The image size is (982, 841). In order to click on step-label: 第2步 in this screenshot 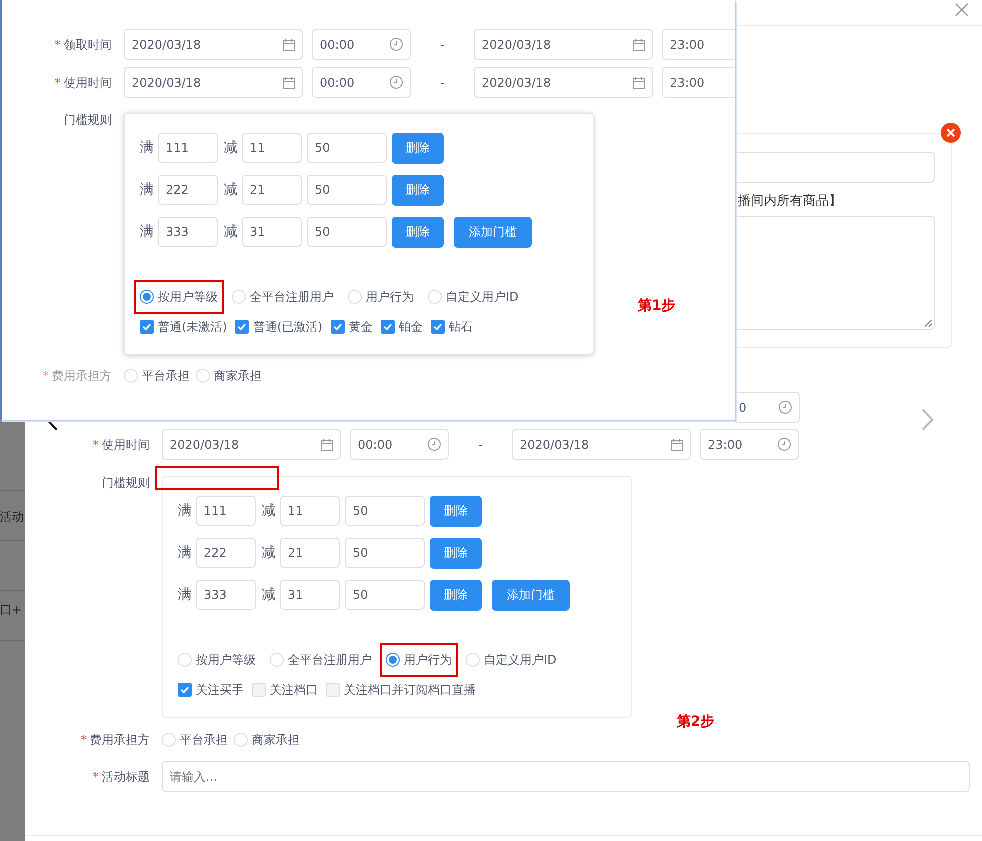, I will do `click(696, 722)`.